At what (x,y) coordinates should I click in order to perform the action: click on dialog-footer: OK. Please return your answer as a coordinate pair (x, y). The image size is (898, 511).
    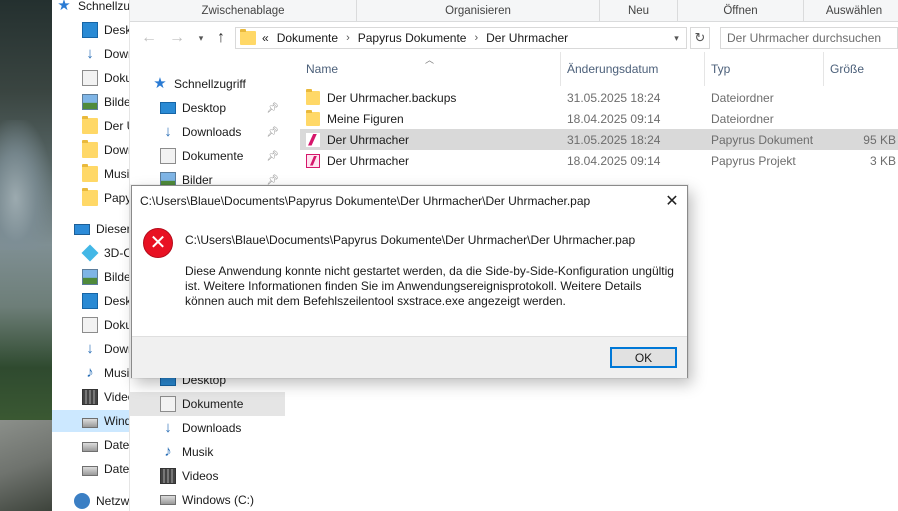
    Looking at the image, I should click on (409, 357).